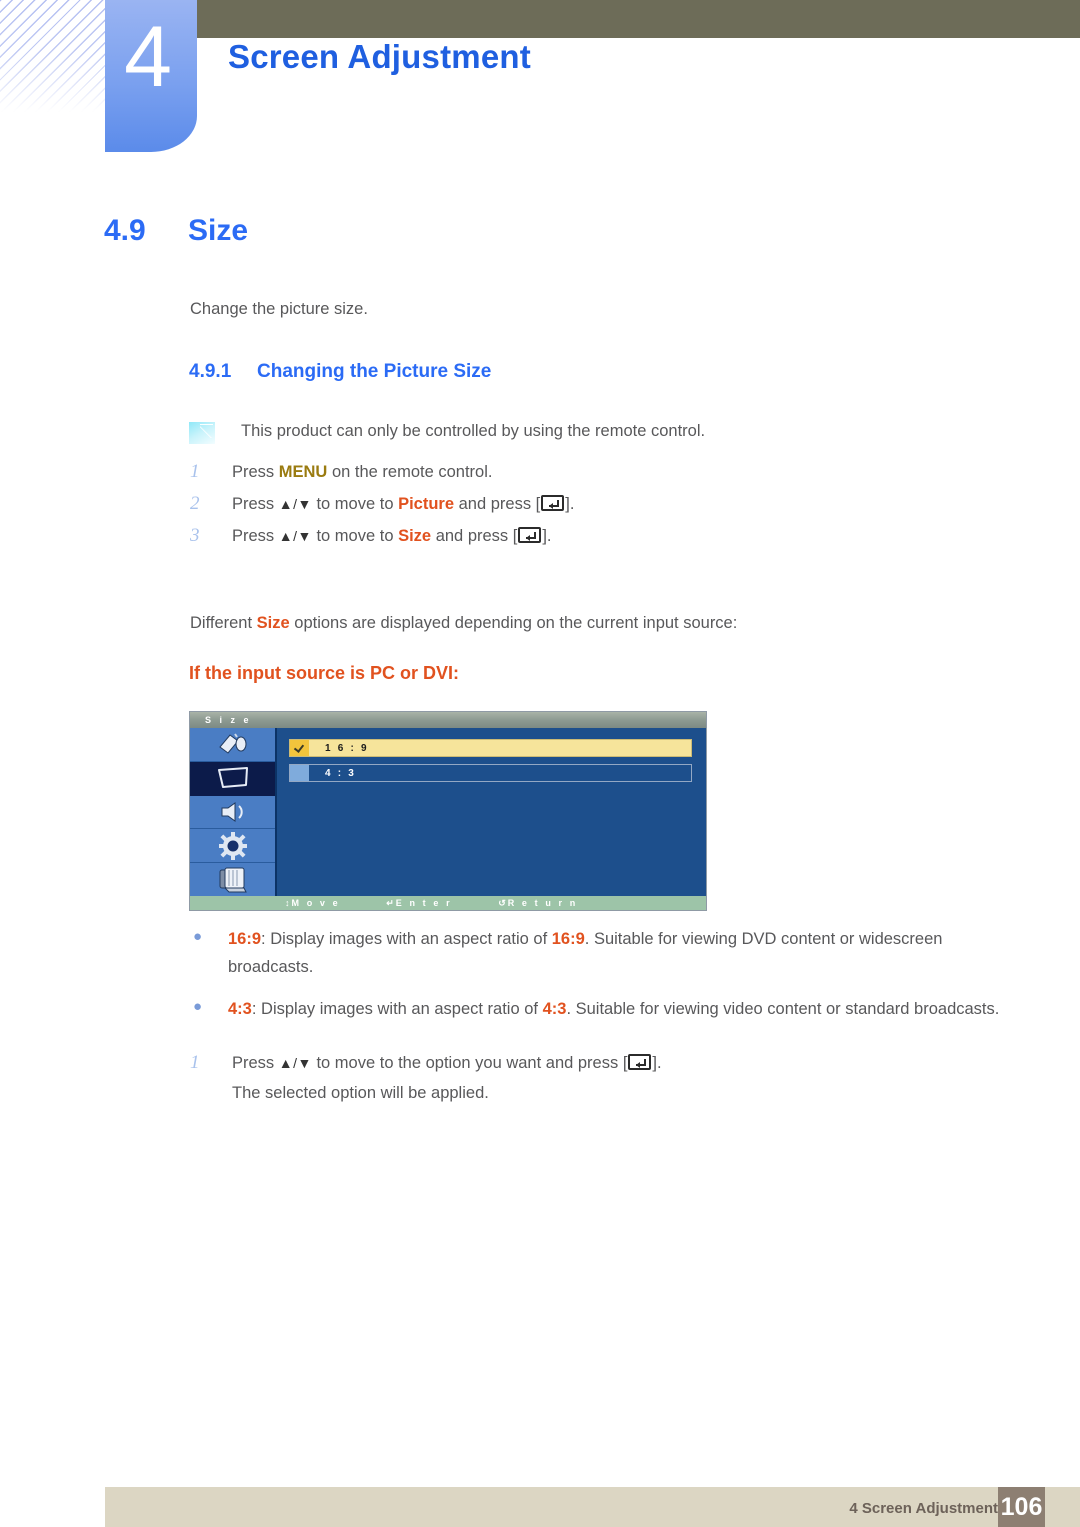 The height and width of the screenshot is (1527, 1080). What do you see at coordinates (176, 231) in the screenshot?
I see `section-heading: 4.9 Size` at bounding box center [176, 231].